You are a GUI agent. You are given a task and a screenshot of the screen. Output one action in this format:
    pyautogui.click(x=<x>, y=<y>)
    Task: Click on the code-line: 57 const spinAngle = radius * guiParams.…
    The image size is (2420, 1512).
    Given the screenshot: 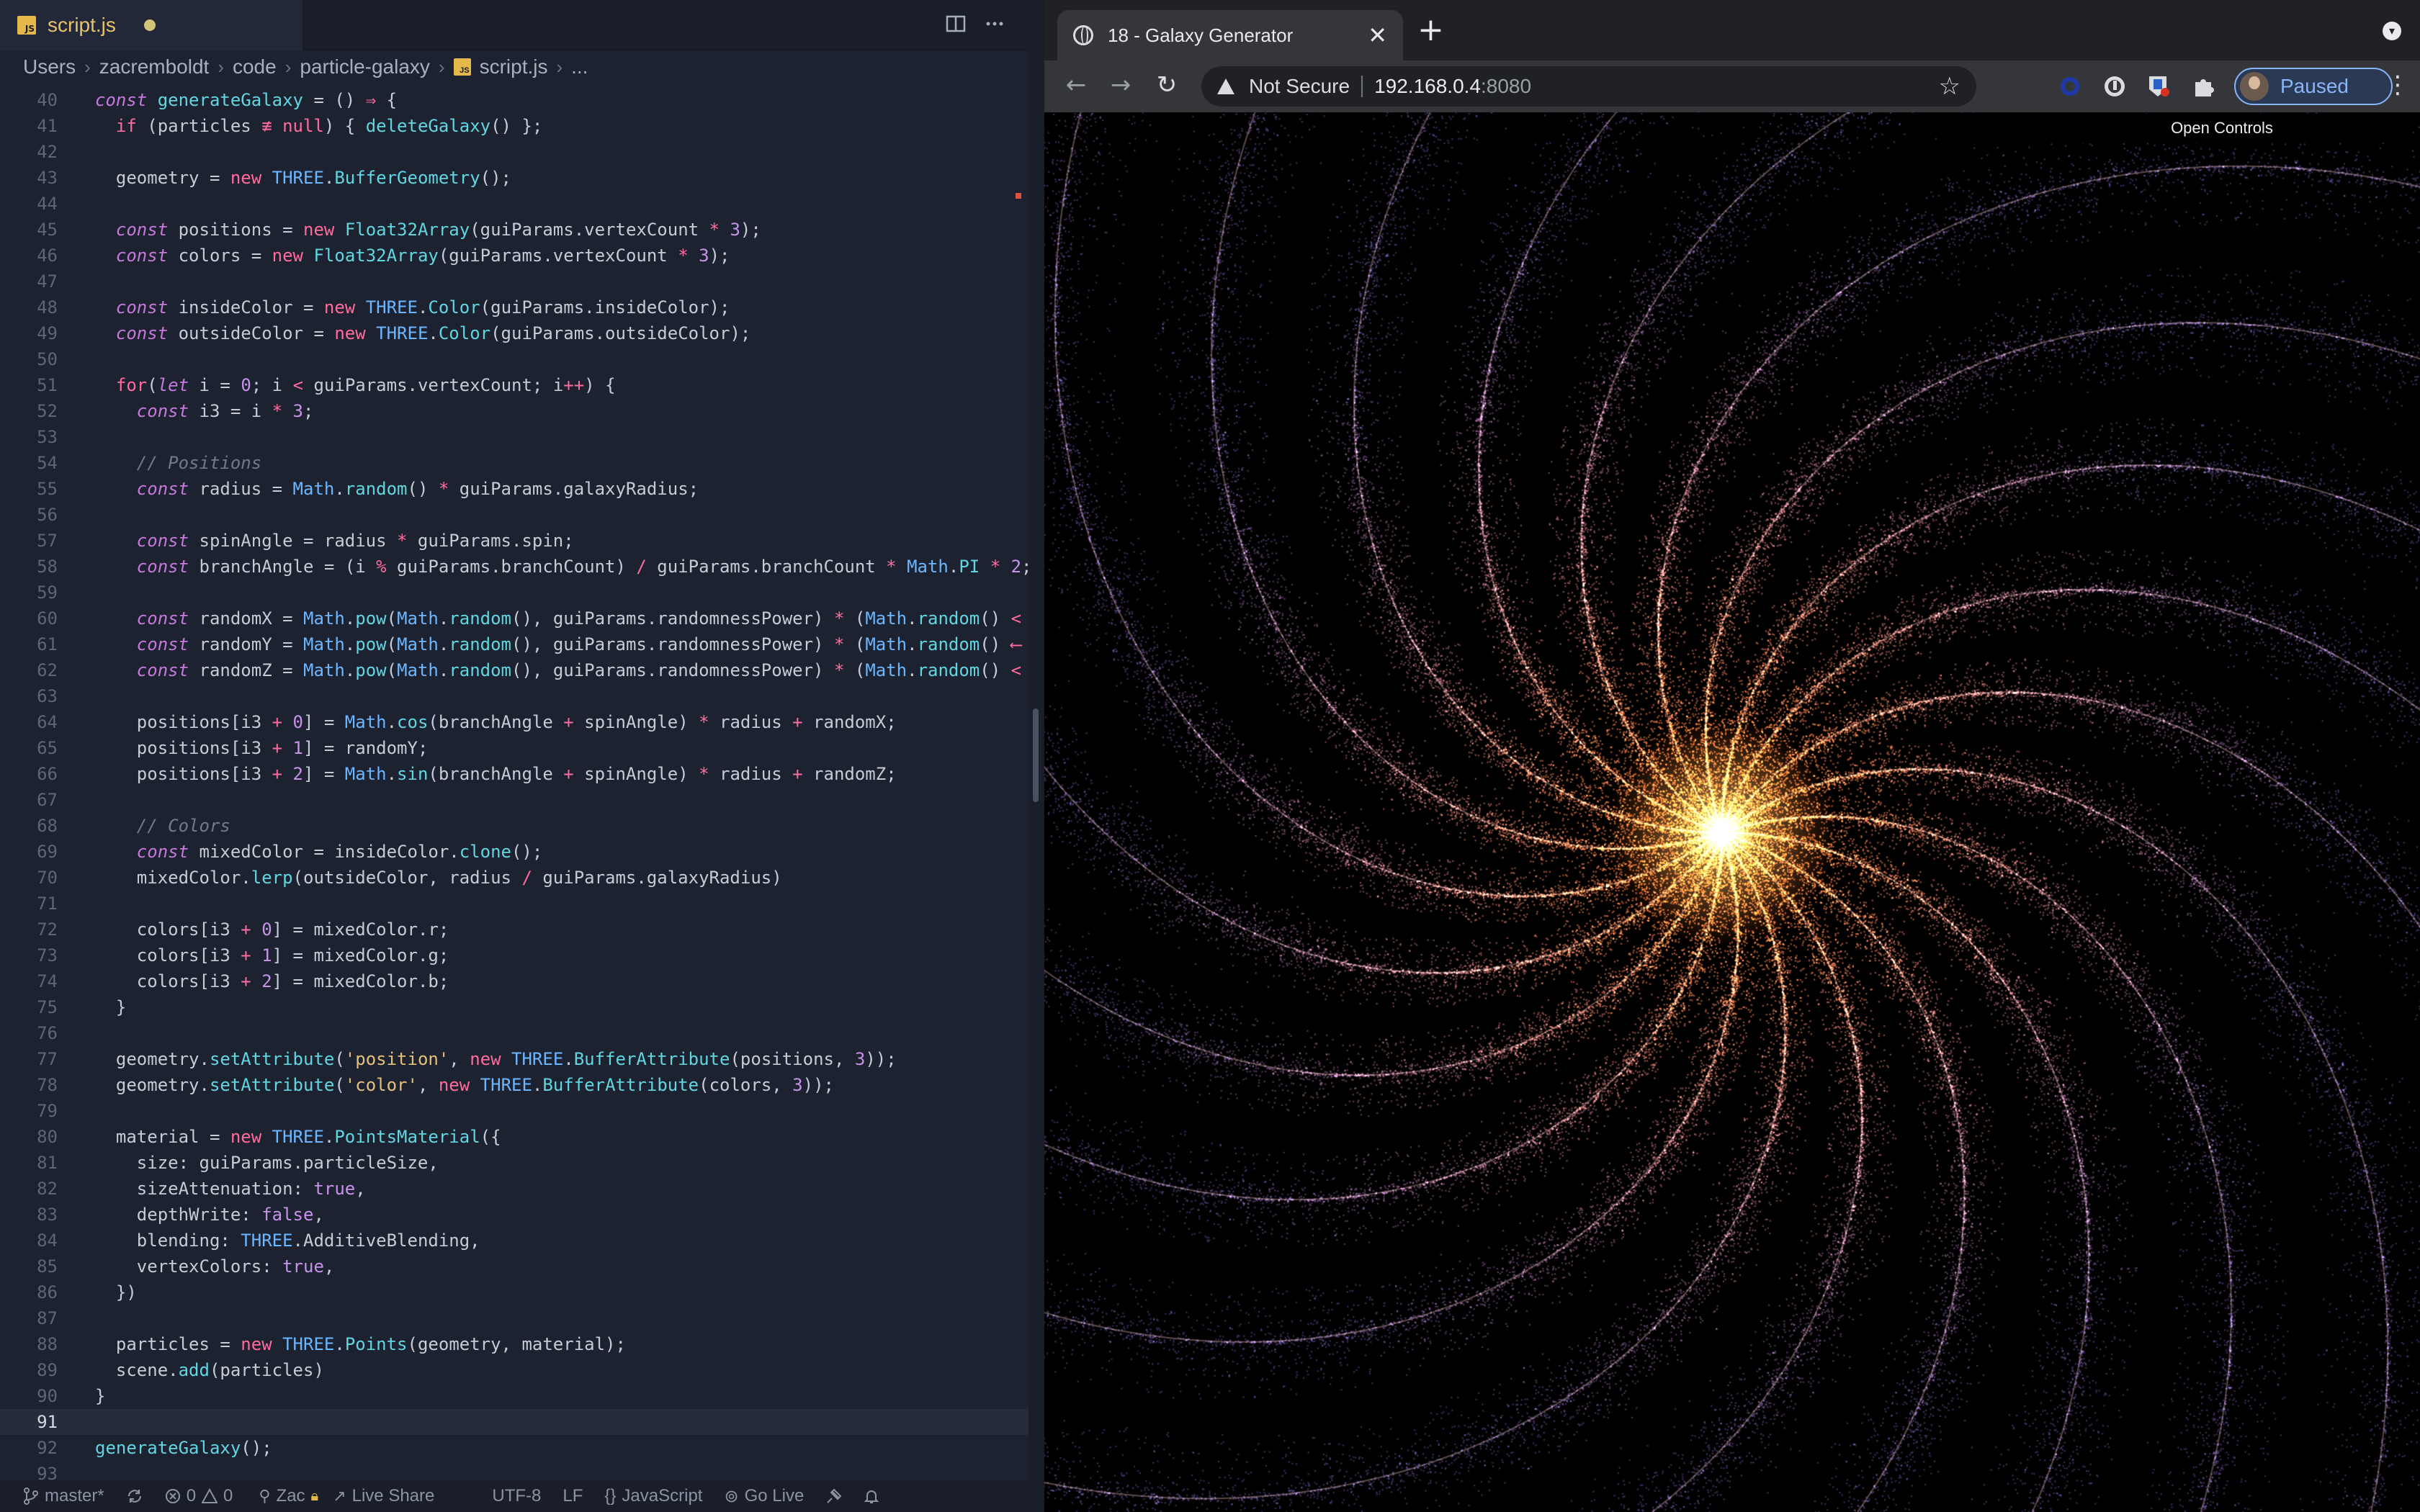 What is the action you would take?
    pyautogui.click(x=514, y=541)
    